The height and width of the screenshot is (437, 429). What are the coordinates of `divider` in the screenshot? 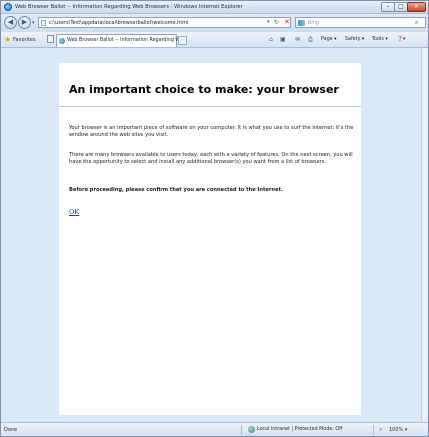 It's located at (210, 106).